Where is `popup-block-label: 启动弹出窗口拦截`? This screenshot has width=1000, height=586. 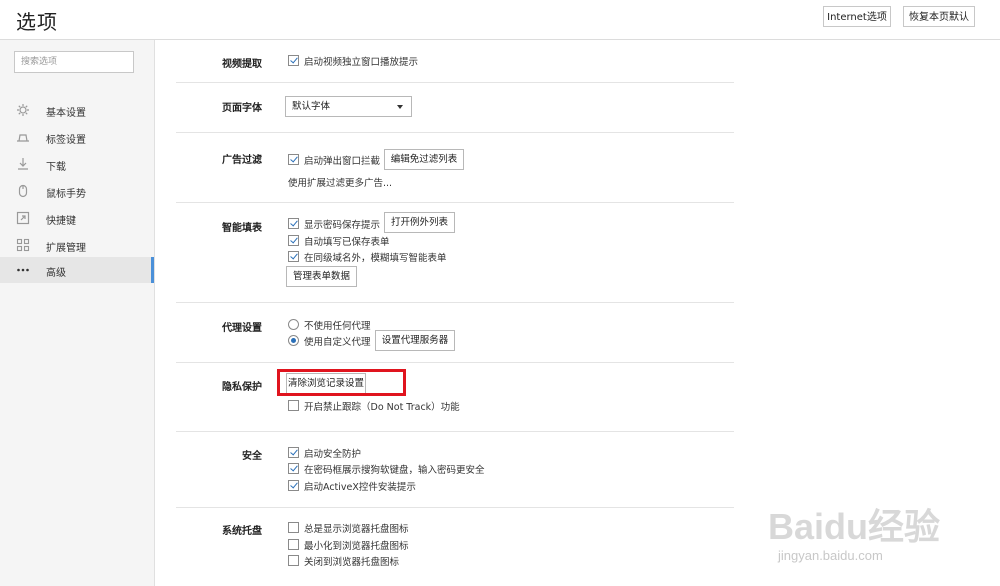
popup-block-label: 启动弹出窗口拦截 is located at coordinates (342, 161).